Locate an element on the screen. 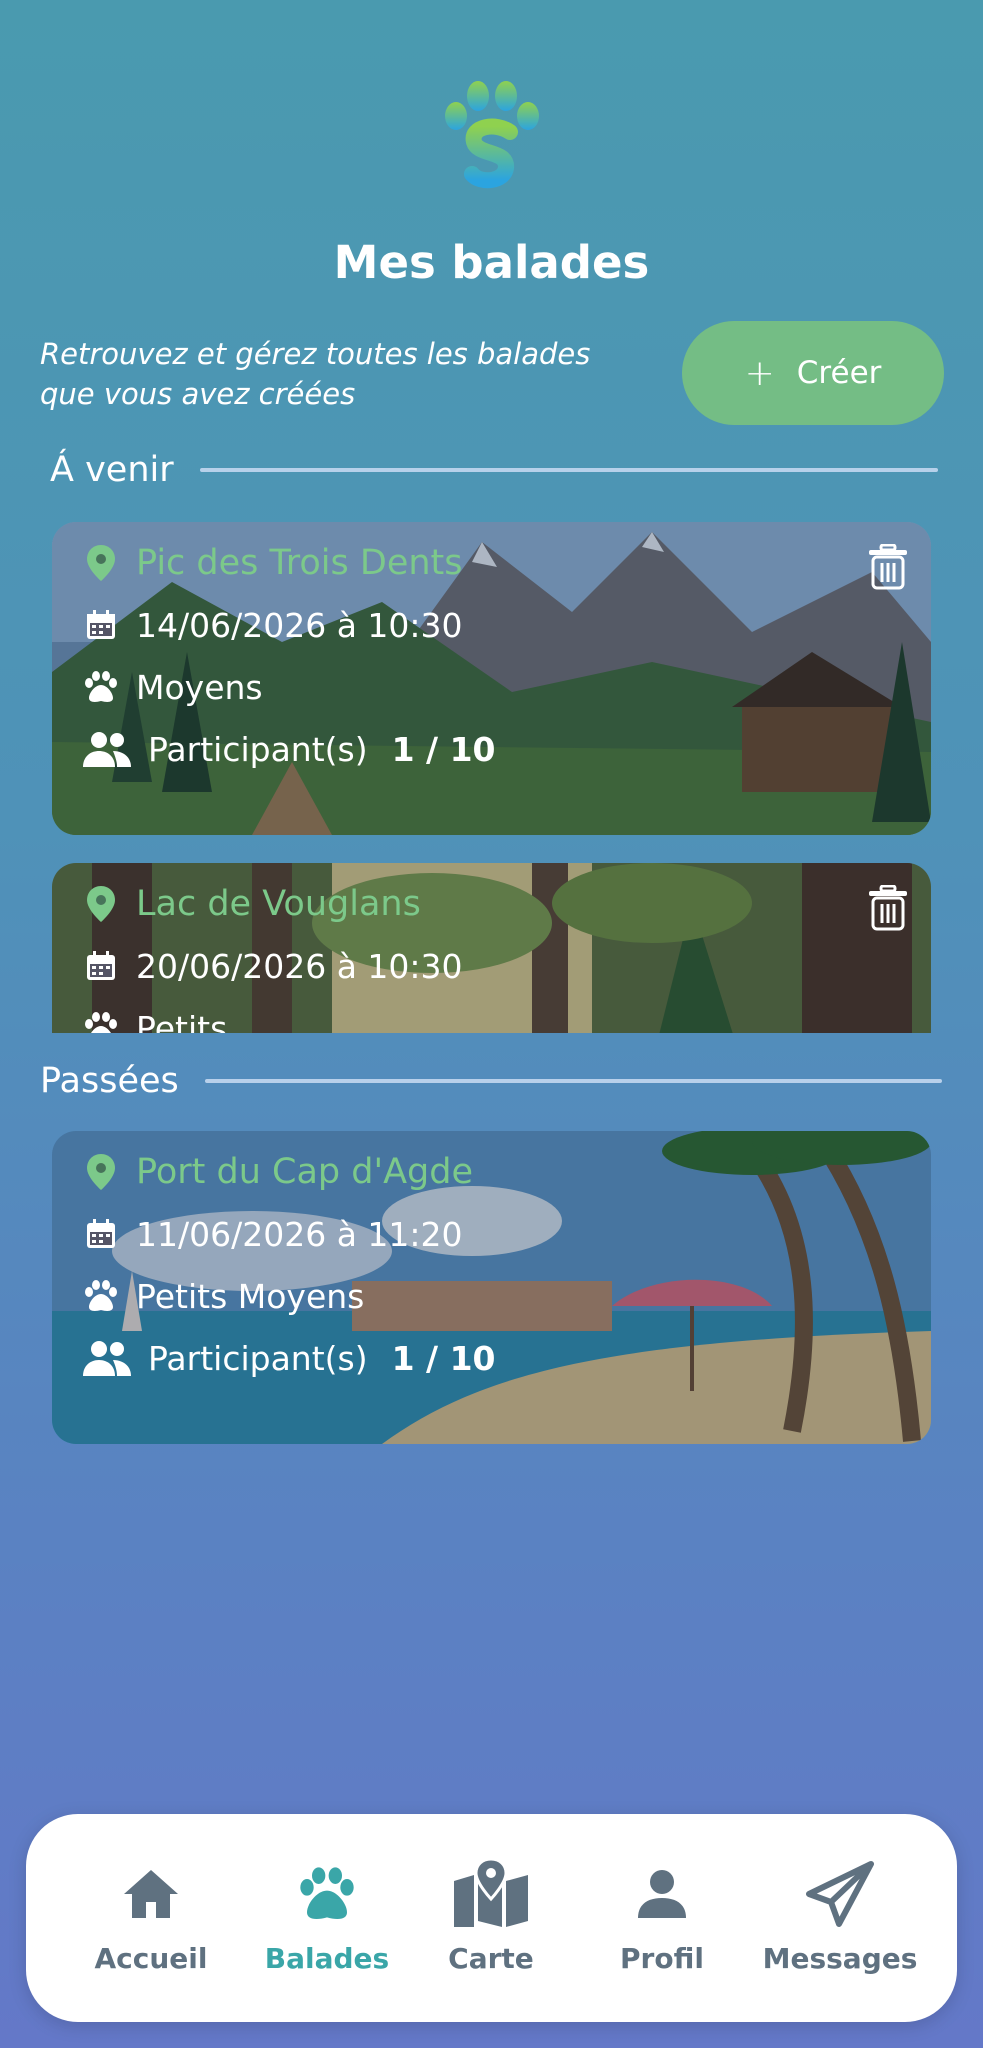  nav-label: Carte is located at coordinates (491, 1958).